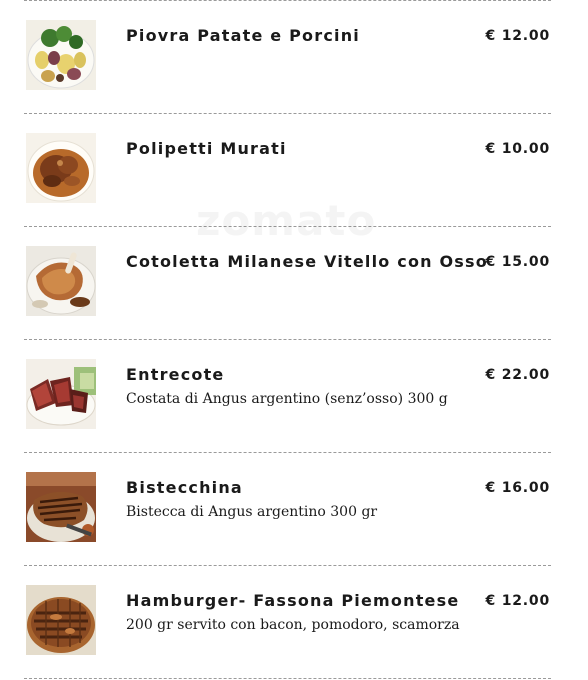 This screenshot has height=680, width=588. I want to click on item-name: Cotoletta Milanese Vitello con Osso, so click(307, 261).